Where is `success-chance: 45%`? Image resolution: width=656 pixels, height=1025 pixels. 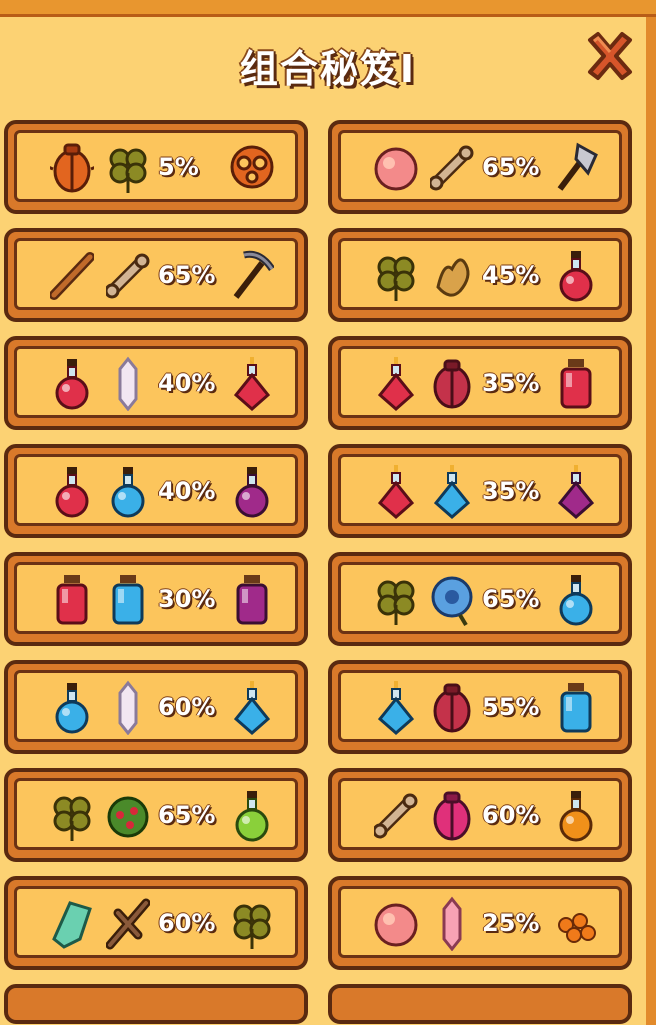 success-chance: 45% is located at coordinates (511, 275).